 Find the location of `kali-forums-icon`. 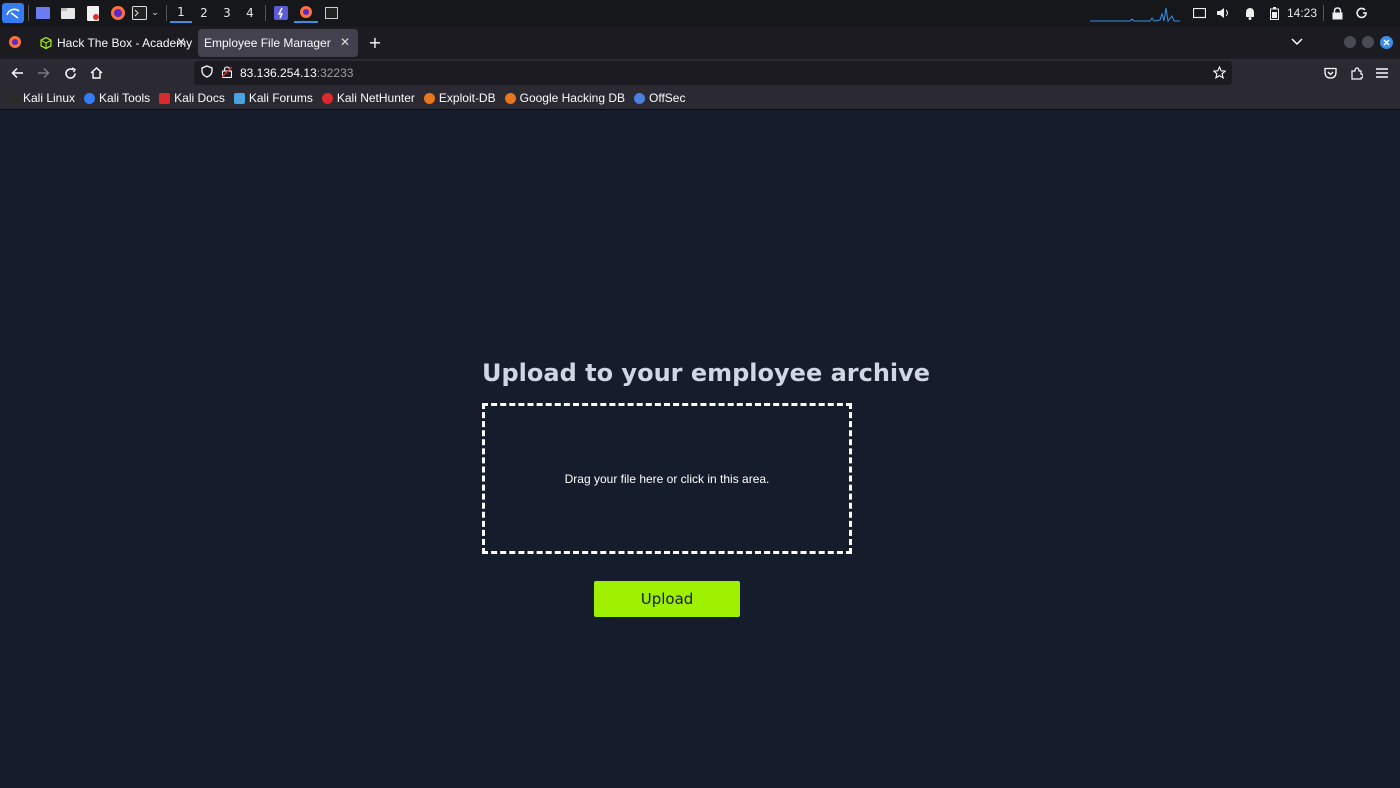

kali-forums-icon is located at coordinates (239, 98).